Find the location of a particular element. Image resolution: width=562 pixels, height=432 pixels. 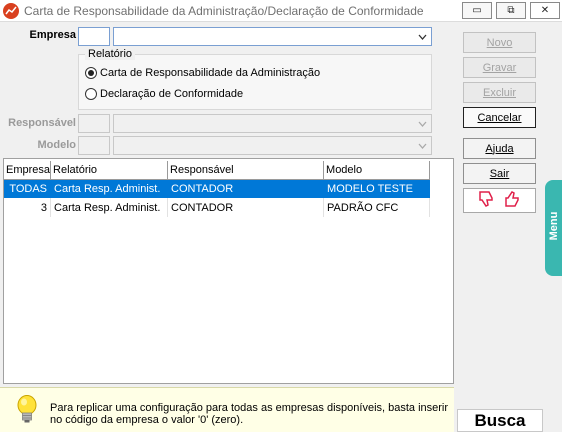

minimize-button: ▭ is located at coordinates (477, 10).